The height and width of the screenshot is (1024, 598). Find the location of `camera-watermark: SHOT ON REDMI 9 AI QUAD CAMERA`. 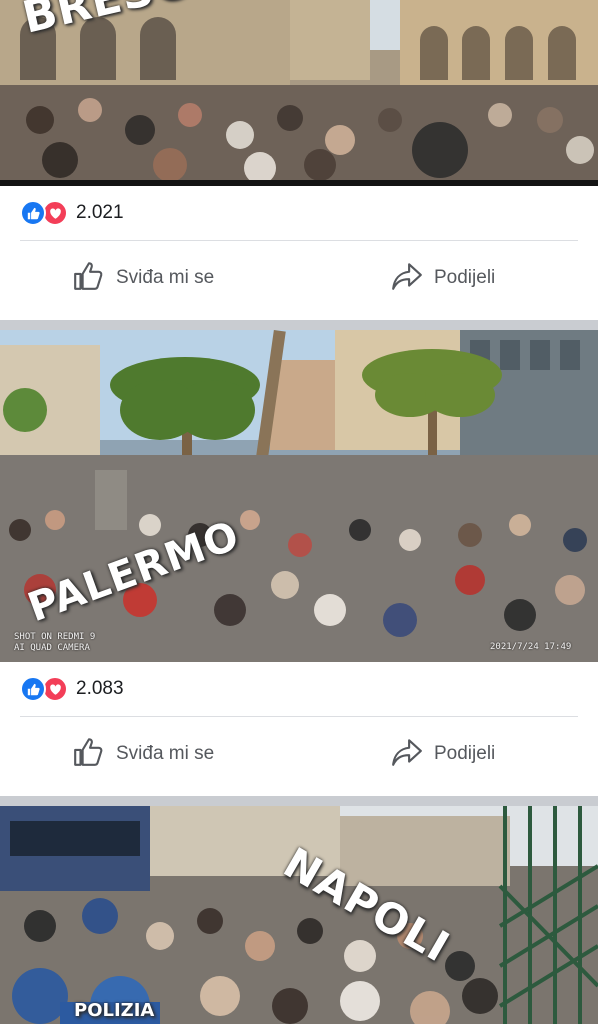

camera-watermark: SHOT ON REDMI 9 AI QUAD CAMERA is located at coordinates (54, 643).